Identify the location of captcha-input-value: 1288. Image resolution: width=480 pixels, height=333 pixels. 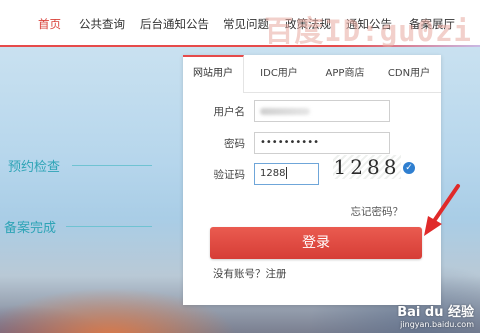
(273, 173).